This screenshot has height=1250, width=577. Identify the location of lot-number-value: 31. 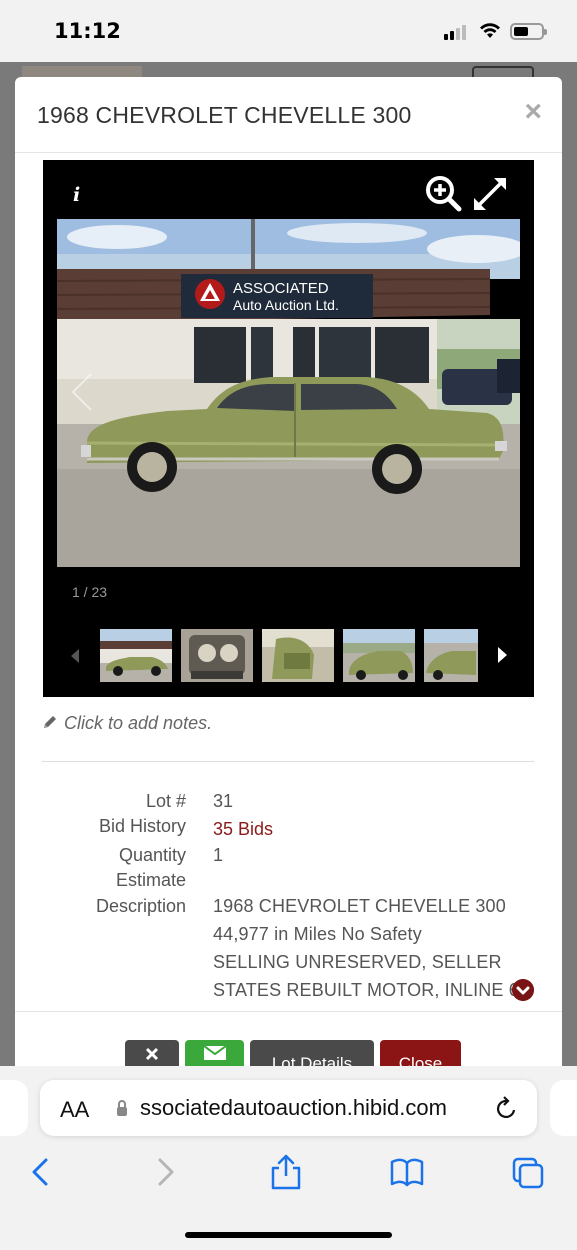
(223, 801).